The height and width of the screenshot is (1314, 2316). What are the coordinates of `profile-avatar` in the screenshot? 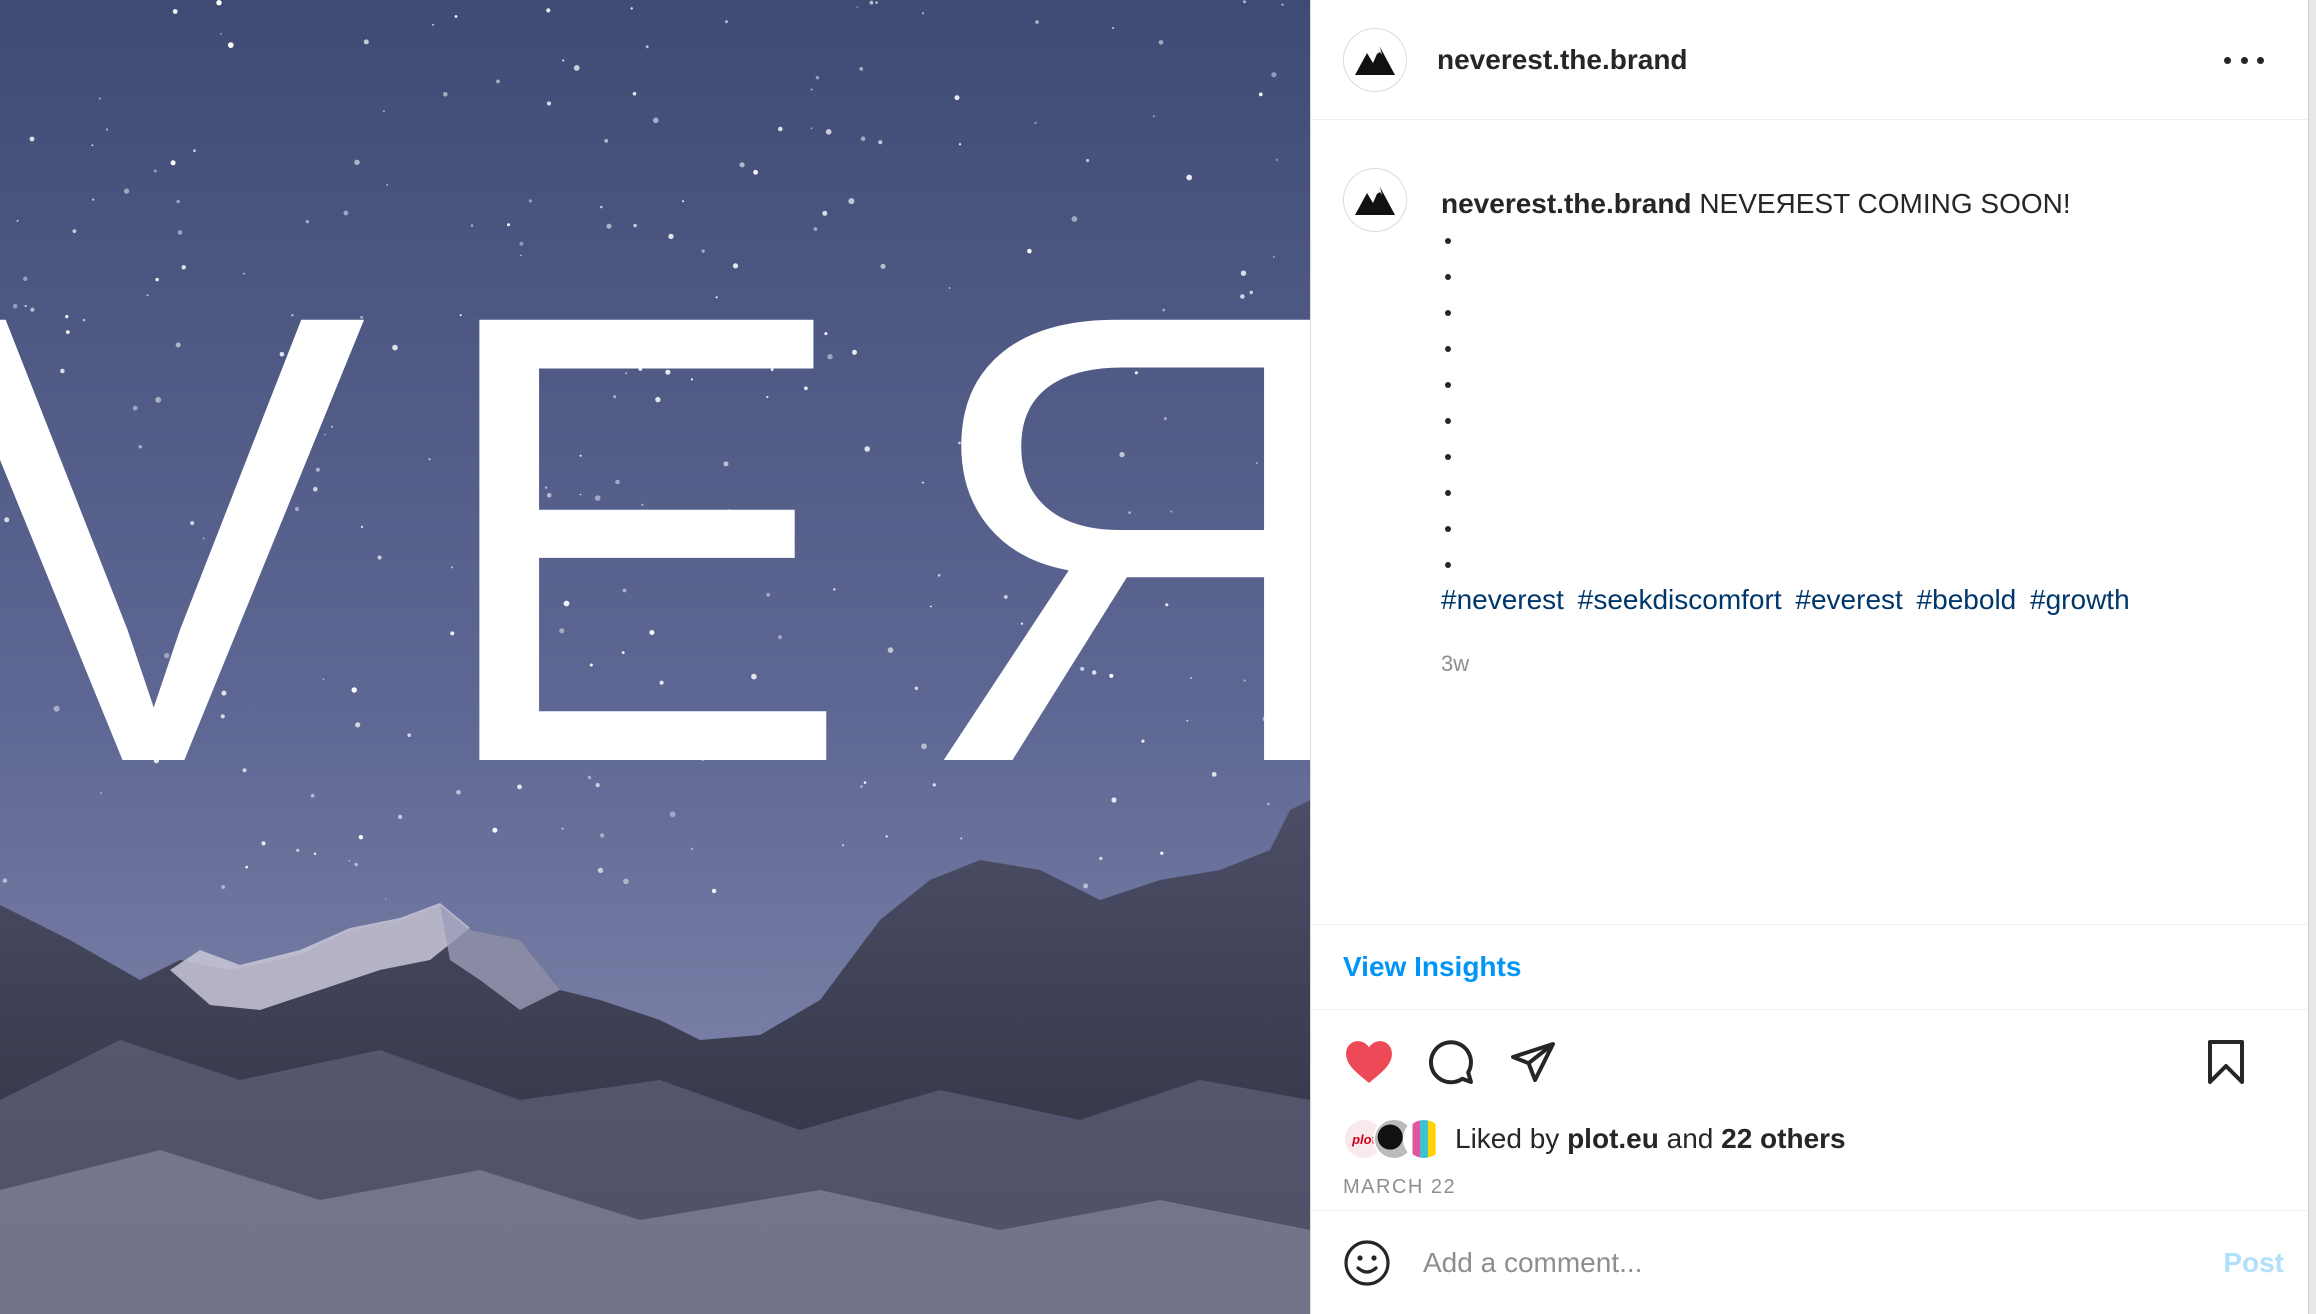 It's located at (1375, 59).